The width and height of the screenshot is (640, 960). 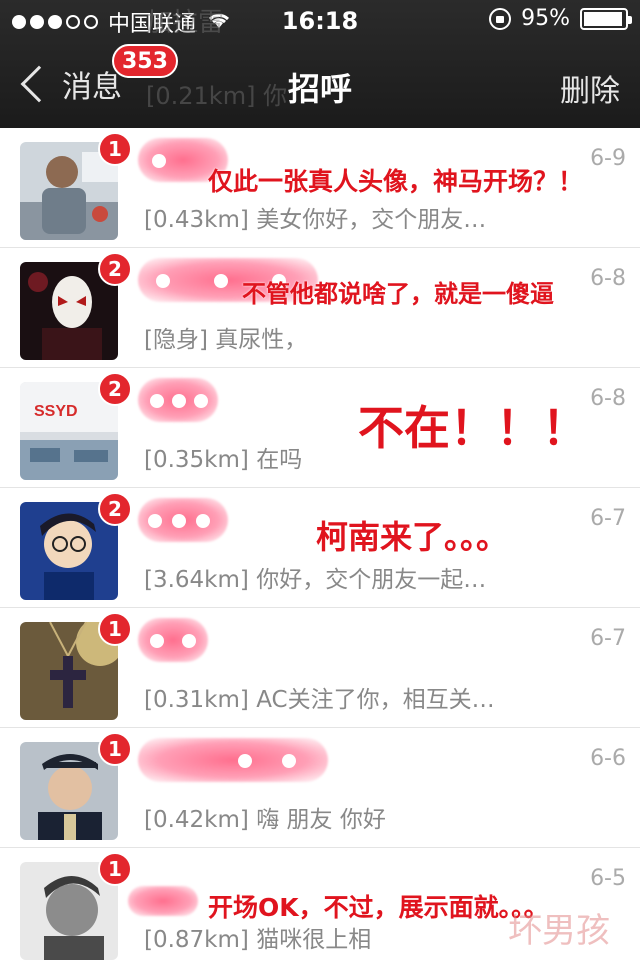 What do you see at coordinates (500, 18) in the screenshot?
I see `rotation-lock-icon` at bounding box center [500, 18].